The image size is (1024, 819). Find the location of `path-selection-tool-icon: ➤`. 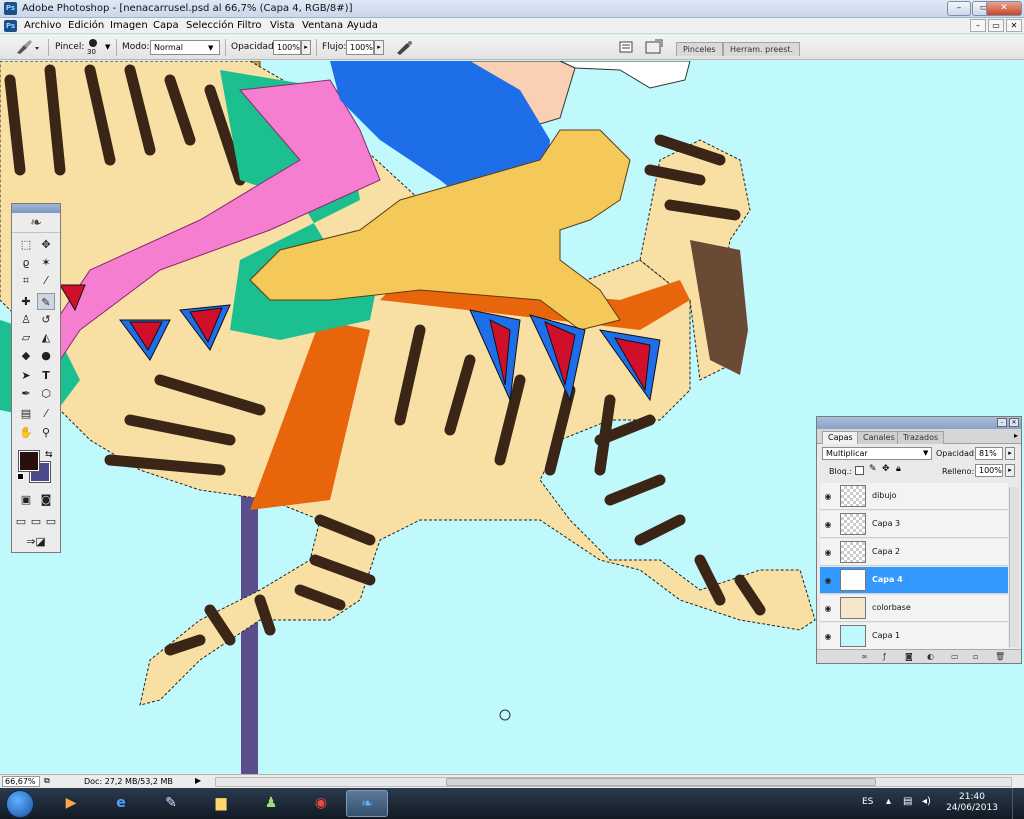

path-selection-tool-icon: ➤ is located at coordinates (26, 375).